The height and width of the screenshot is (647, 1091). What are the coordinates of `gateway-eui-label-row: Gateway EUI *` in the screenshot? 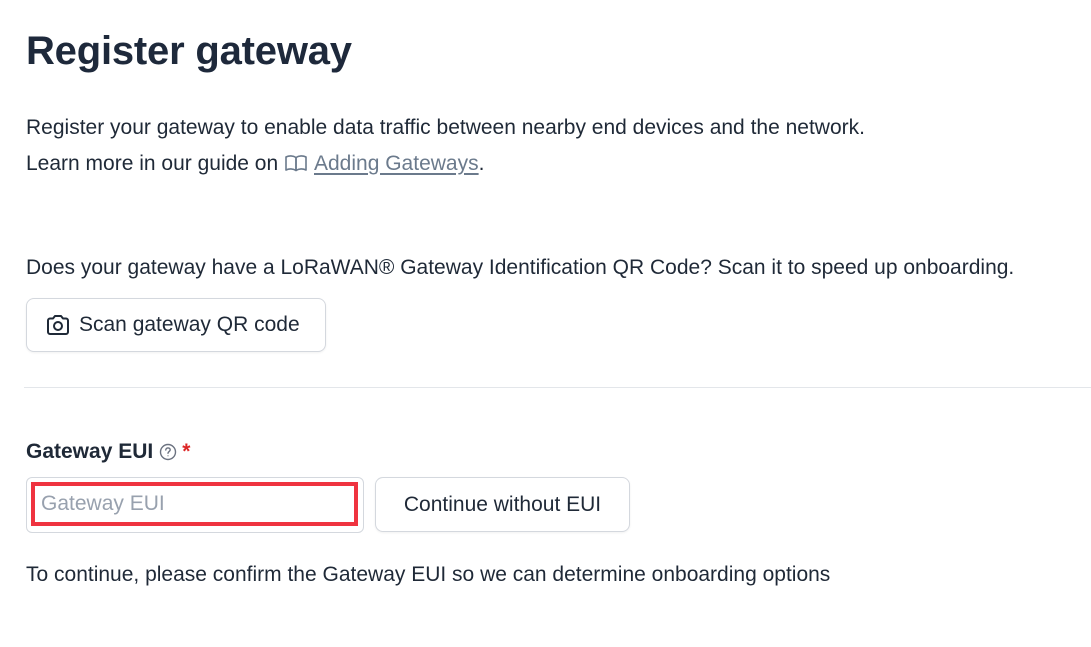 It's located at (108, 452).